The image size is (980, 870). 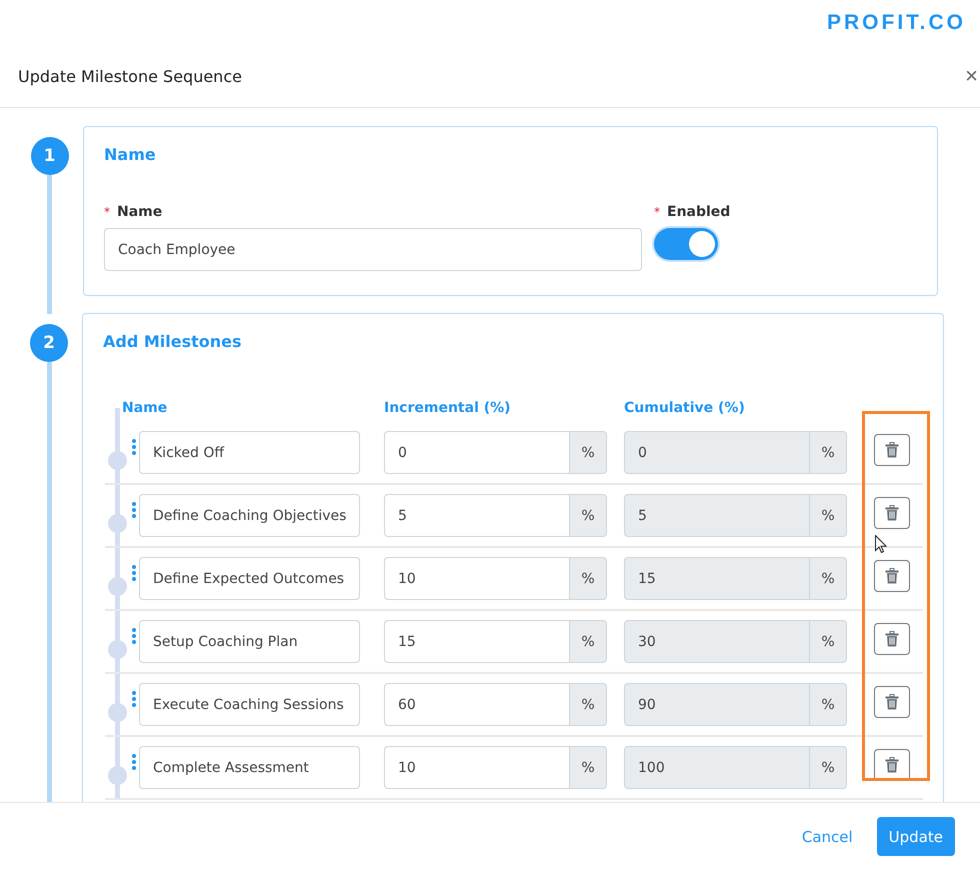 What do you see at coordinates (249, 578) in the screenshot?
I see `milestone-name-field: Define Expected Outcomes` at bounding box center [249, 578].